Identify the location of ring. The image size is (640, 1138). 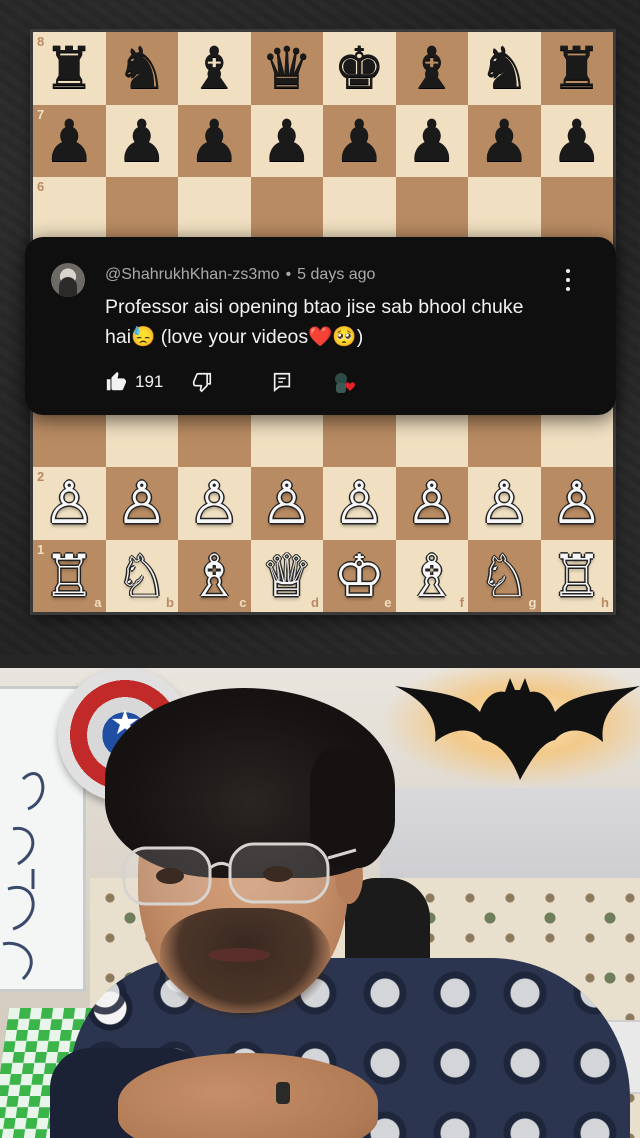
(283, 1093).